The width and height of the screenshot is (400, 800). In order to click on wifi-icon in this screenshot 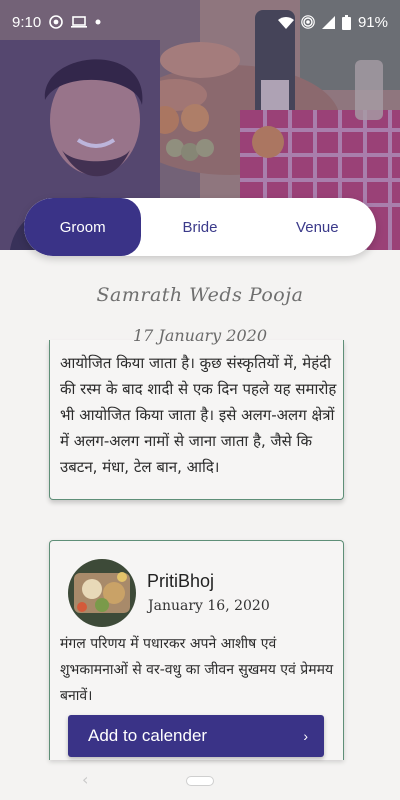, I will do `click(285, 22)`.